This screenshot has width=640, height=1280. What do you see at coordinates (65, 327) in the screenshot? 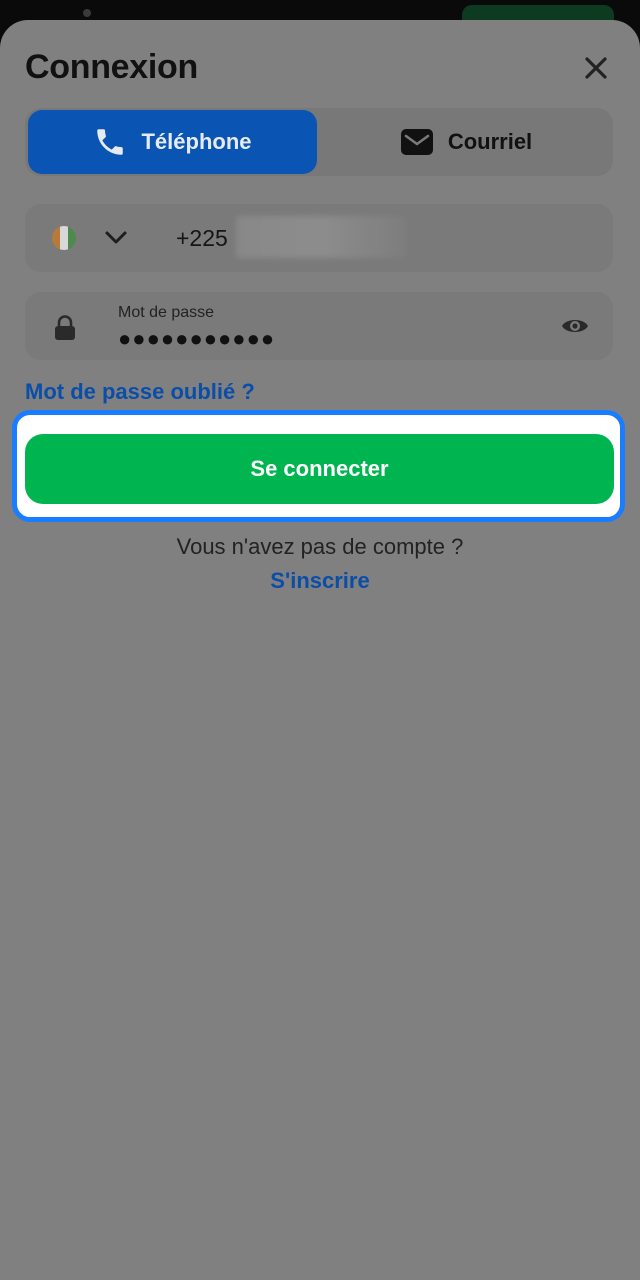
I see `lock-icon` at bounding box center [65, 327].